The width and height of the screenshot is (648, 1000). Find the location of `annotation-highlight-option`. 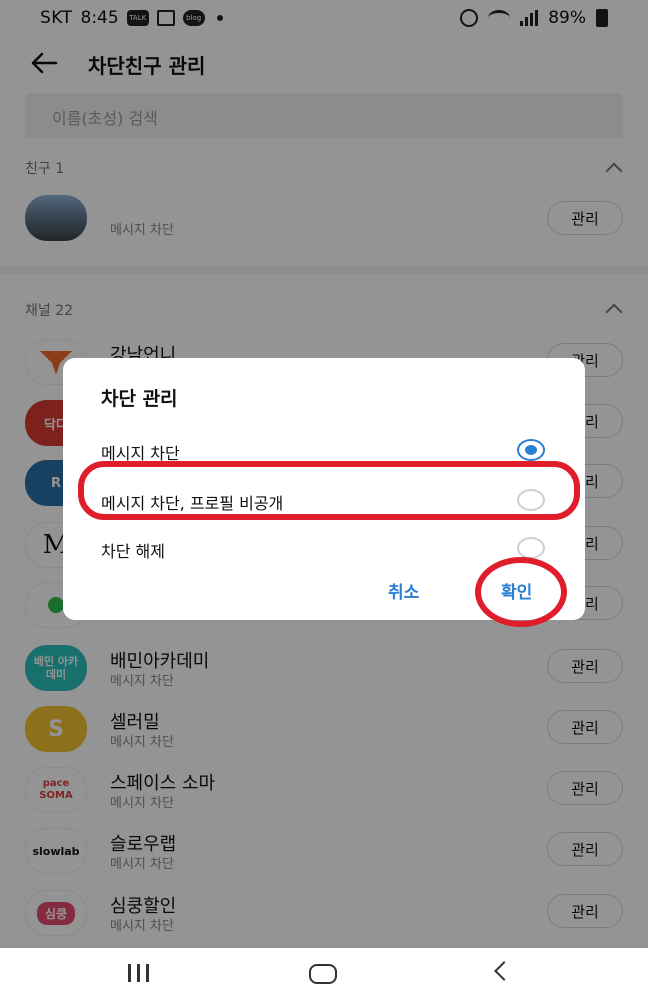

annotation-highlight-option is located at coordinates (329, 490).